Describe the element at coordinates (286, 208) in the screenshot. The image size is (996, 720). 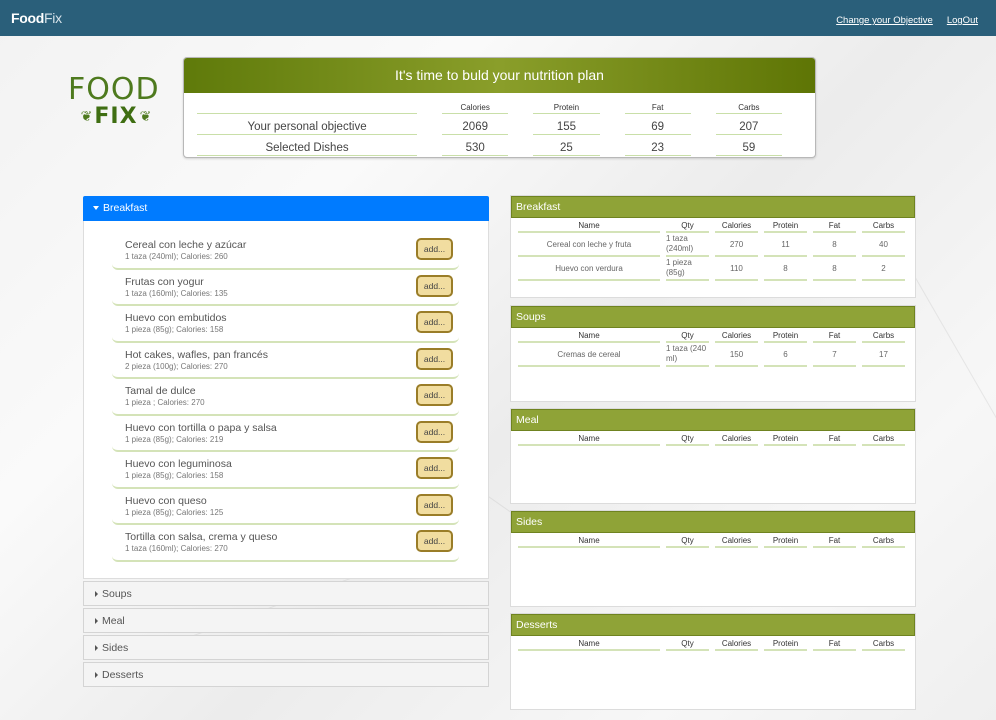
I see `accordion-header-breakfast: Breakfast` at that location.